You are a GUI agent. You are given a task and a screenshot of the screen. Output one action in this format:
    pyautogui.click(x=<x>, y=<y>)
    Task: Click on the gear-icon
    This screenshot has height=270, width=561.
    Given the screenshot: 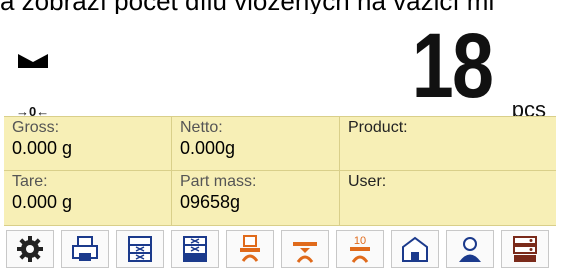 What is the action you would take?
    pyautogui.click(x=30, y=249)
    